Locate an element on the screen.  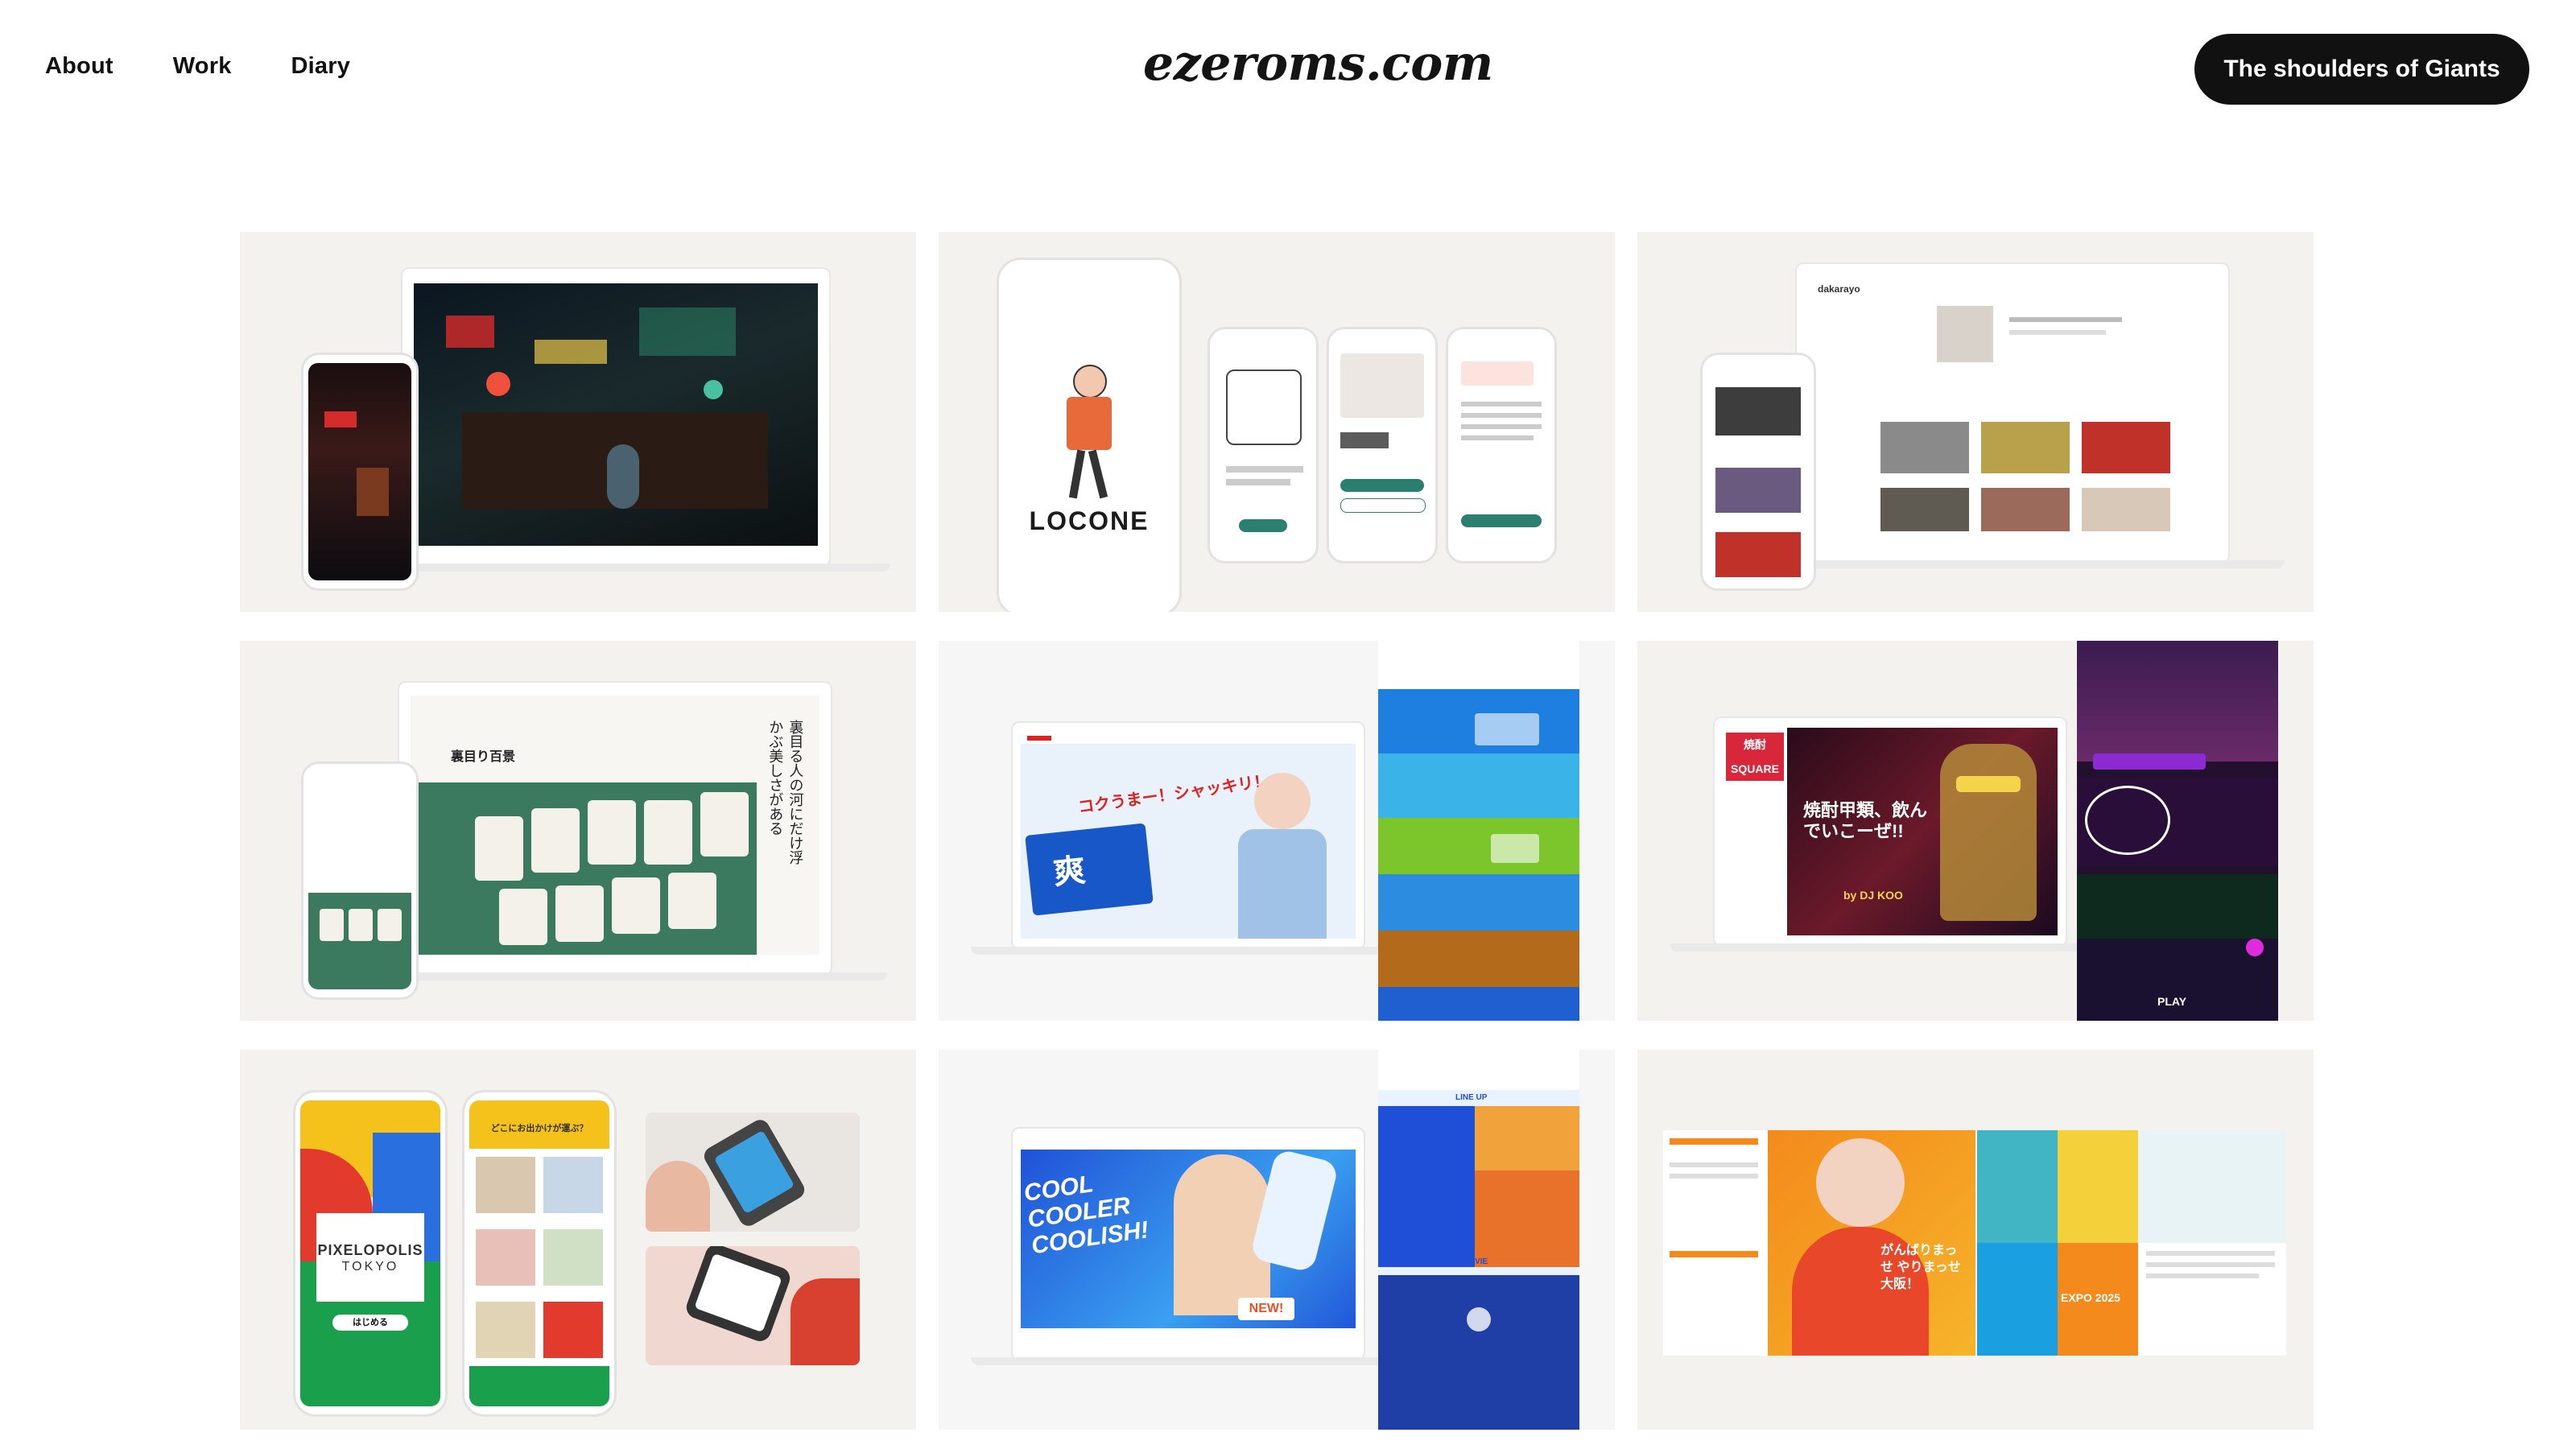
pixelopolis-title: PIXELOPOLIS is located at coordinates (370, 1250).